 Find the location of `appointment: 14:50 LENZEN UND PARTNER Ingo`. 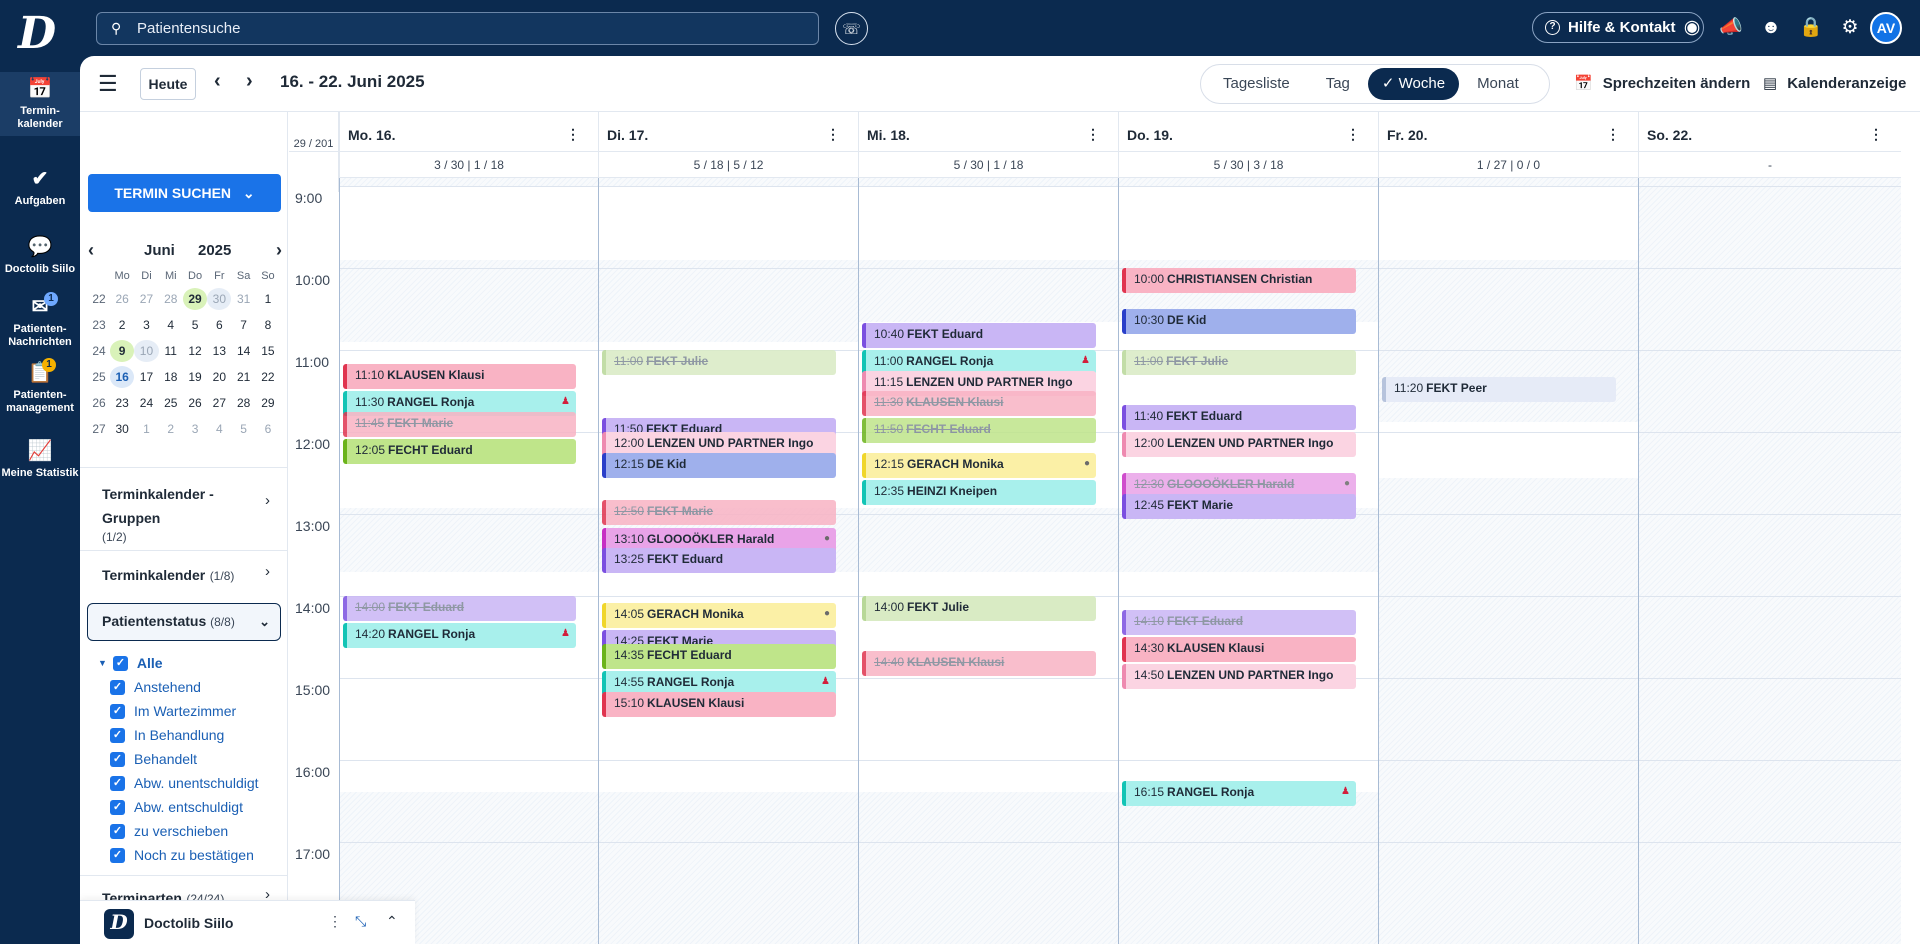

appointment: 14:50 LENZEN UND PARTNER Ingo is located at coordinates (1239, 677).